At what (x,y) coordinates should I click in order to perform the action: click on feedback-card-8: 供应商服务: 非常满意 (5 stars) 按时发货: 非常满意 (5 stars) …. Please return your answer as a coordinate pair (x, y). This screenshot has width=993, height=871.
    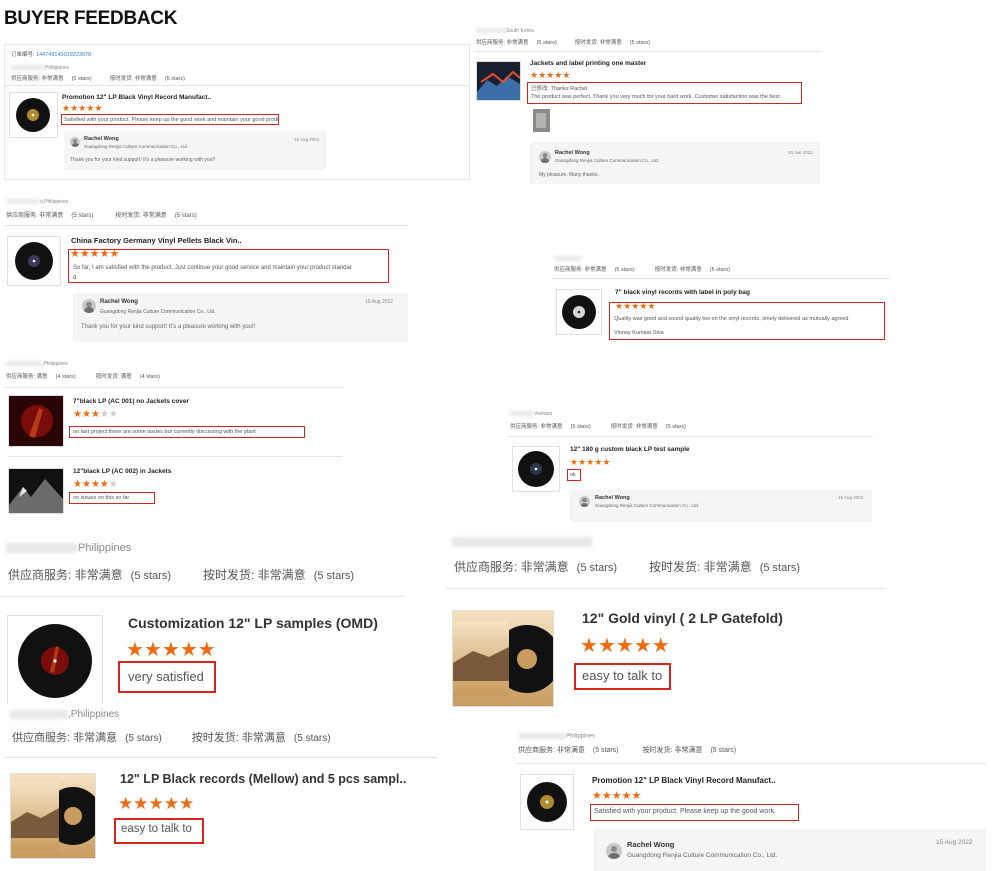
    Looking at the image, I should click on (666, 620).